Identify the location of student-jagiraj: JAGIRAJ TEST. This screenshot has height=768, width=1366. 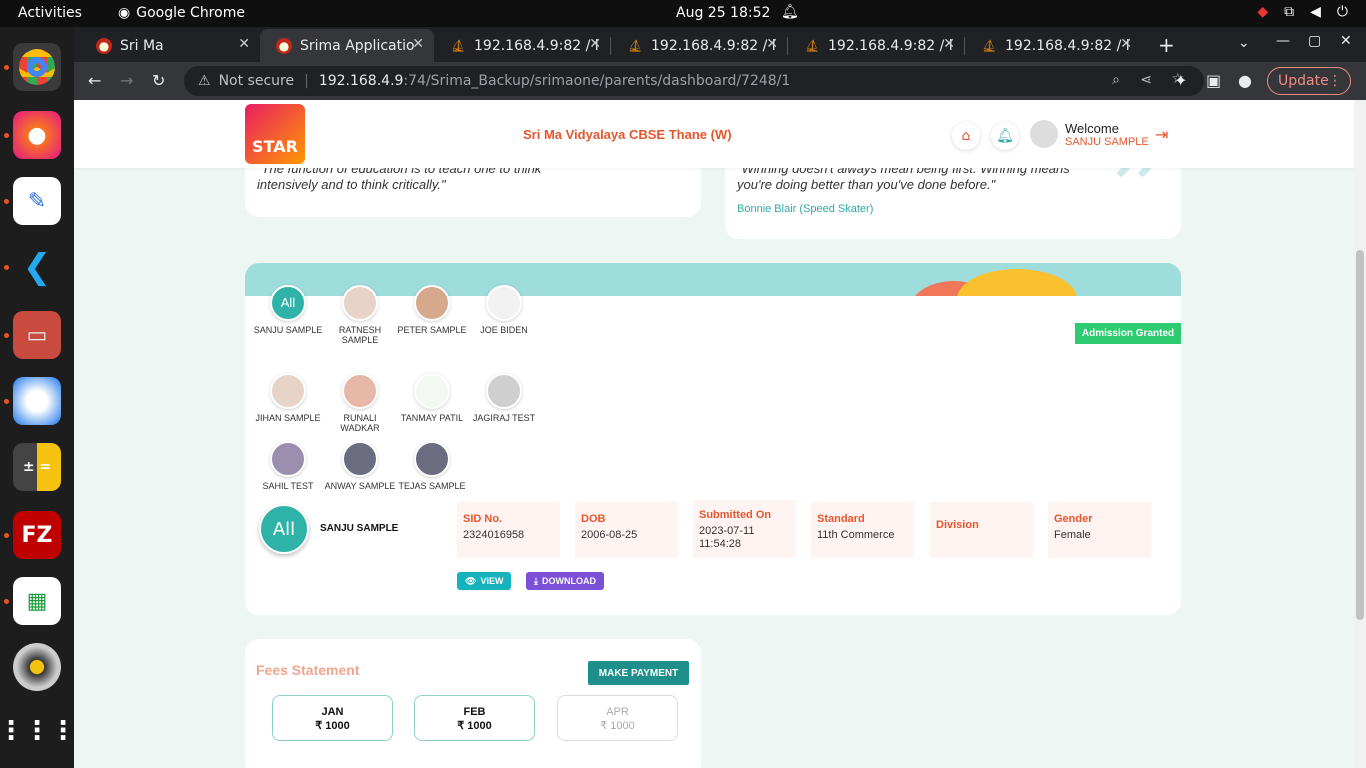
(504, 398).